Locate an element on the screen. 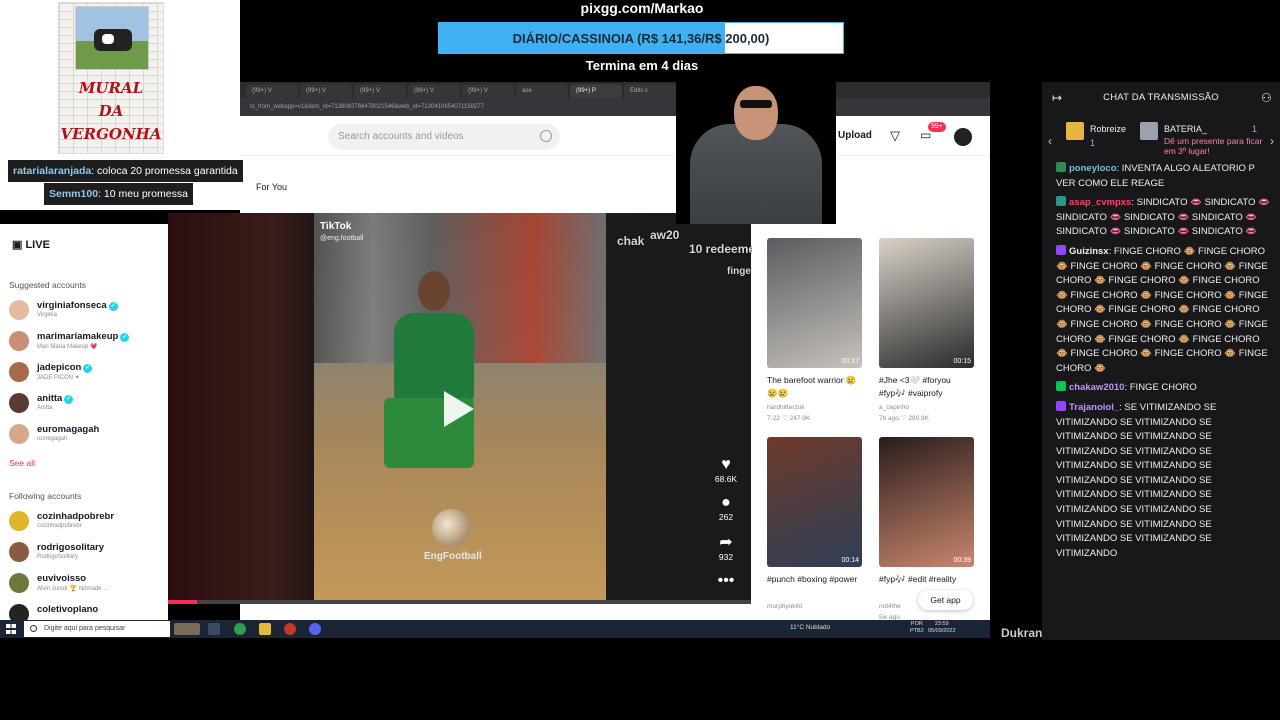 Image resolution: width=1280 pixels, height=720 pixels. collapse-chat-icon: ↦ is located at coordinates (1057, 98).